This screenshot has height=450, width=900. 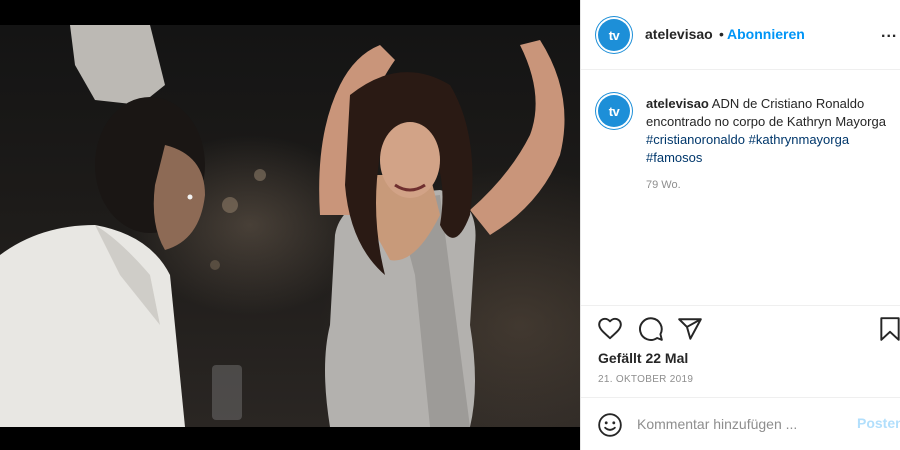 What do you see at coordinates (643, 358) in the screenshot?
I see `likes-count: Gefällt 22 Mal` at bounding box center [643, 358].